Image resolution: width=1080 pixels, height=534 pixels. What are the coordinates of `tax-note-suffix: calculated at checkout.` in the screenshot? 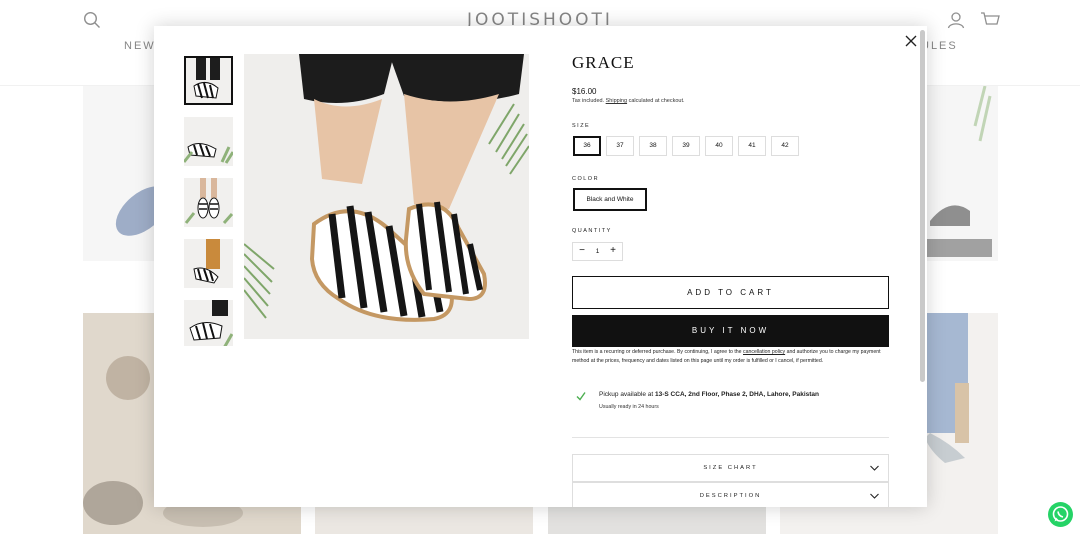 It's located at (656, 101).